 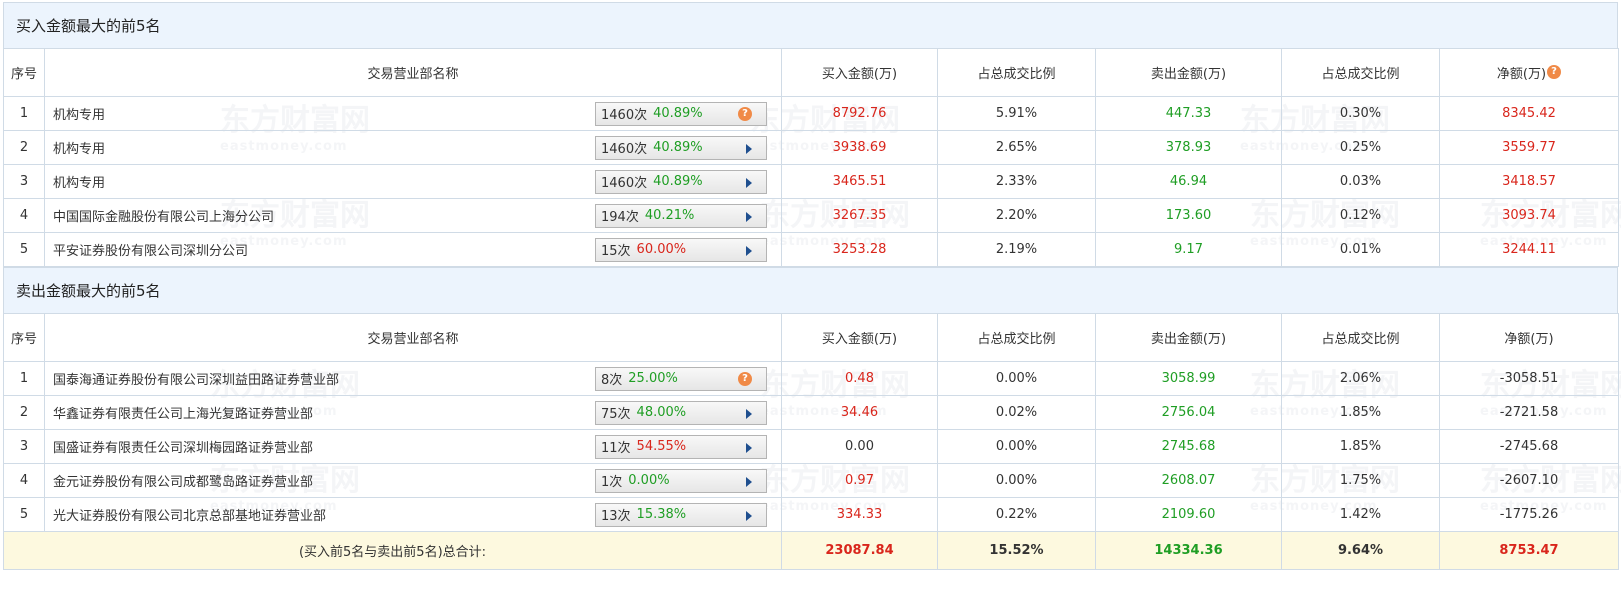 I want to click on buy-section-title: 买入金额最大的前5名, so click(x=810, y=25).